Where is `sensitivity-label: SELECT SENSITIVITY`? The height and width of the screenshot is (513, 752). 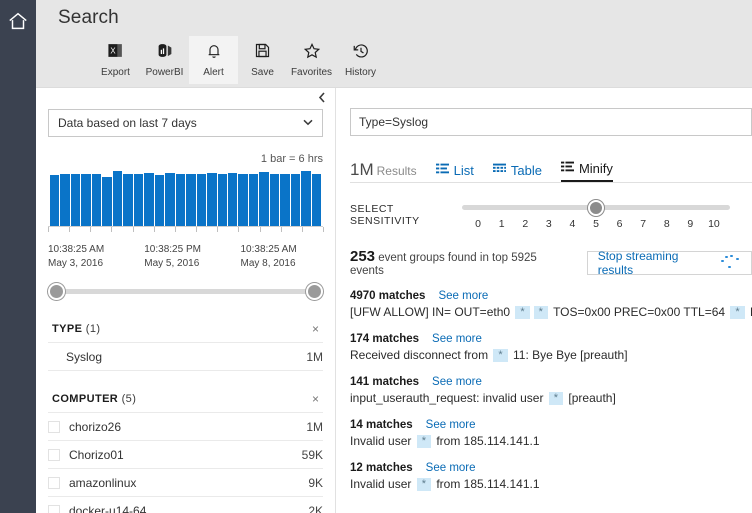 sensitivity-label: SELECT SENSITIVITY is located at coordinates (385, 215).